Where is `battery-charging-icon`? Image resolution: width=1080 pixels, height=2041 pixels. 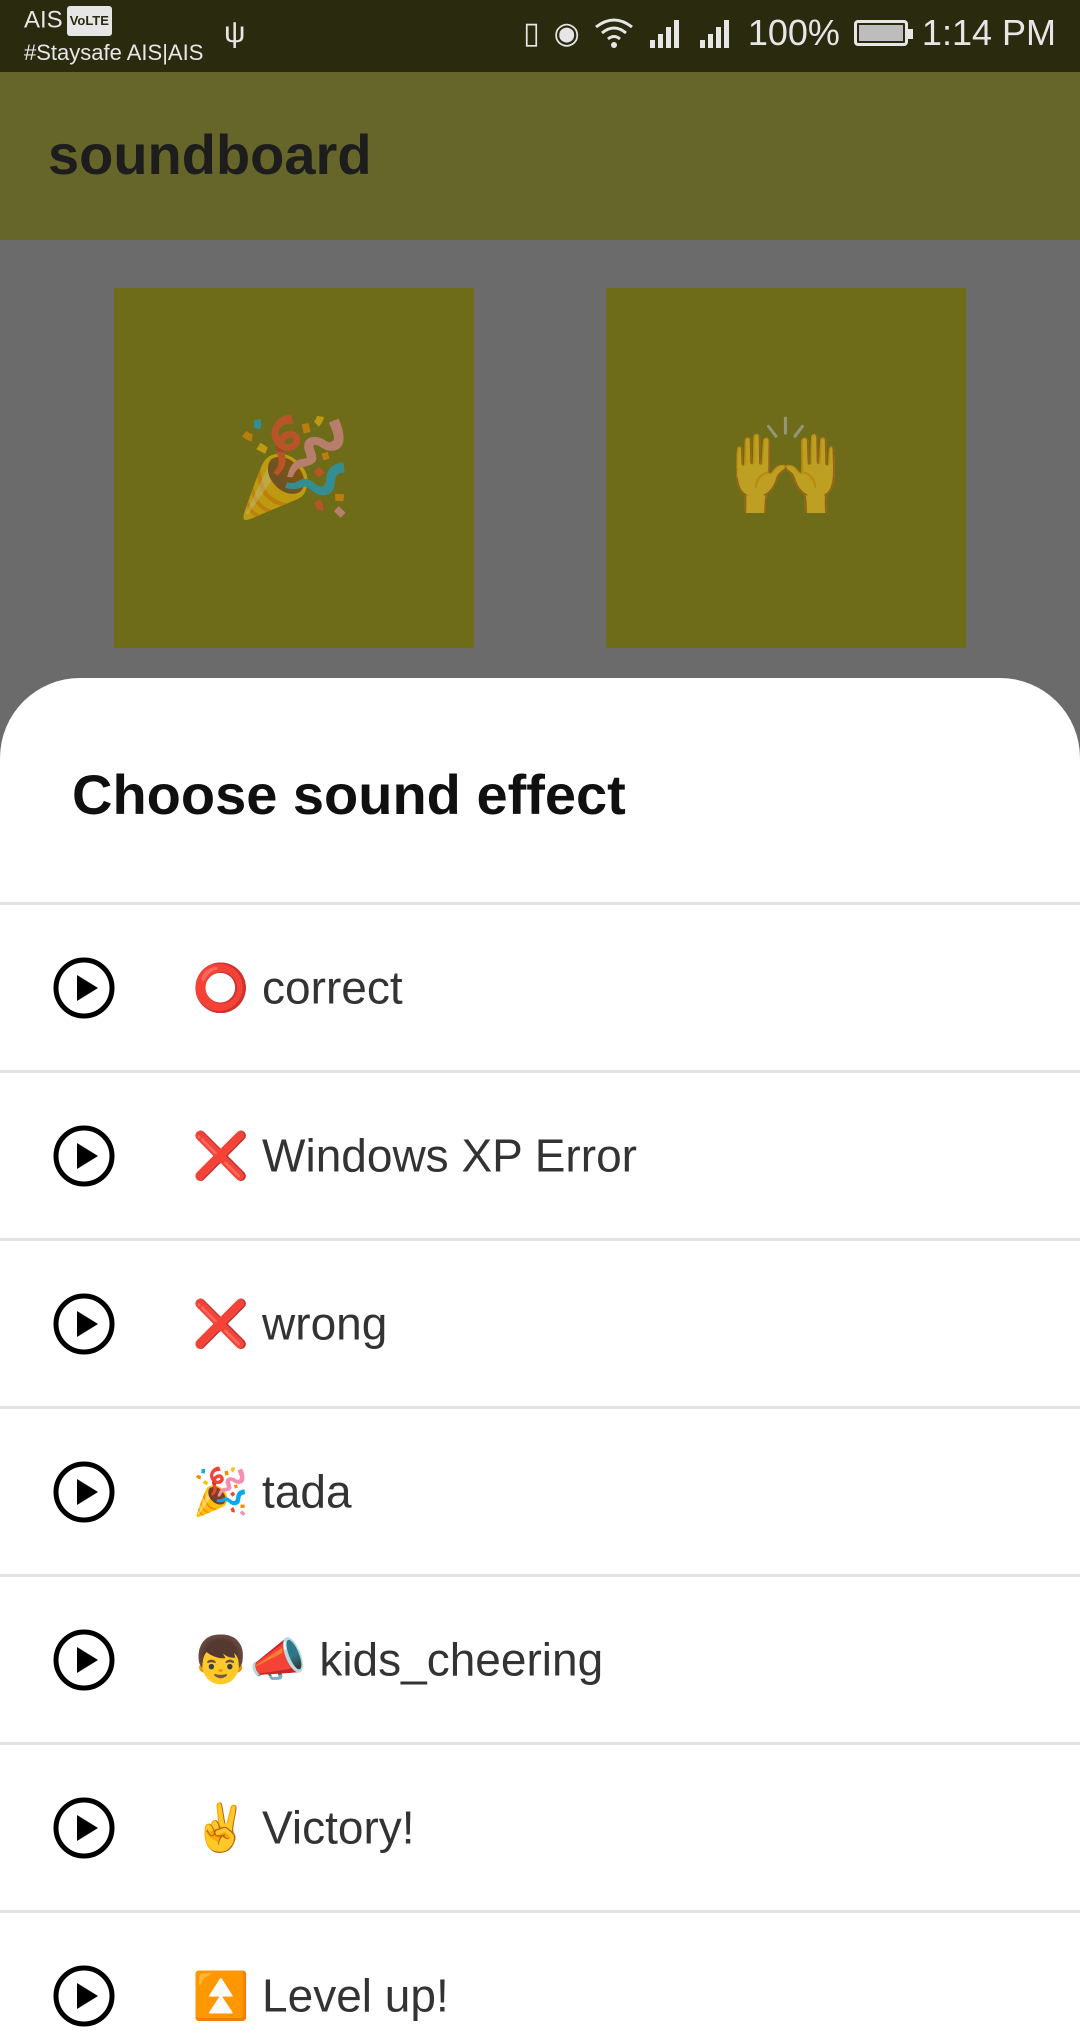
battery-charging-icon is located at coordinates (883, 33).